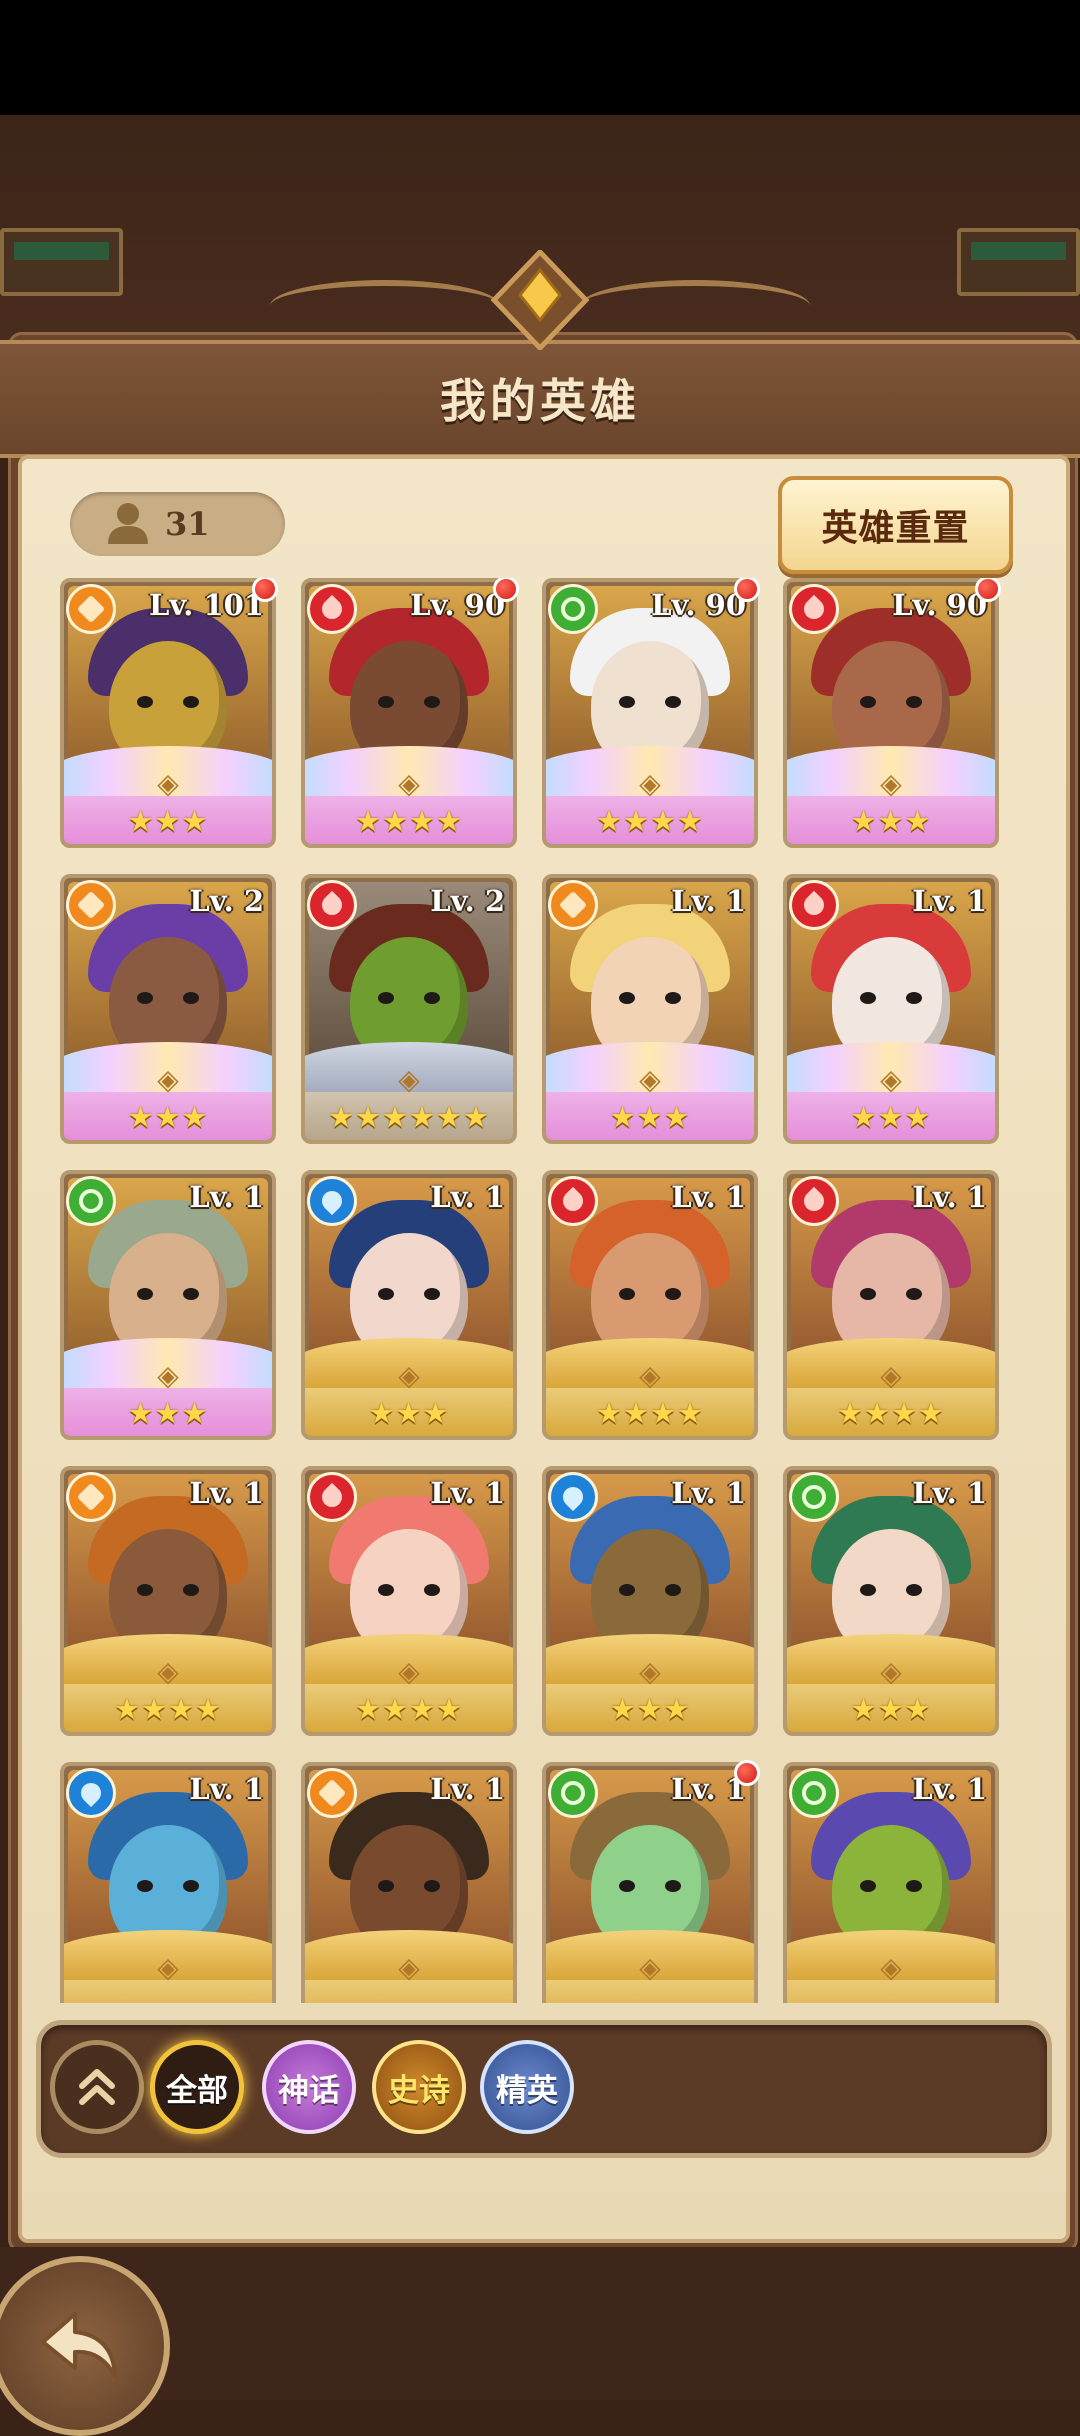  What do you see at coordinates (409, 1009) in the screenshot?
I see `hero-card: ◈ ★★★★★★ Lv. 2` at bounding box center [409, 1009].